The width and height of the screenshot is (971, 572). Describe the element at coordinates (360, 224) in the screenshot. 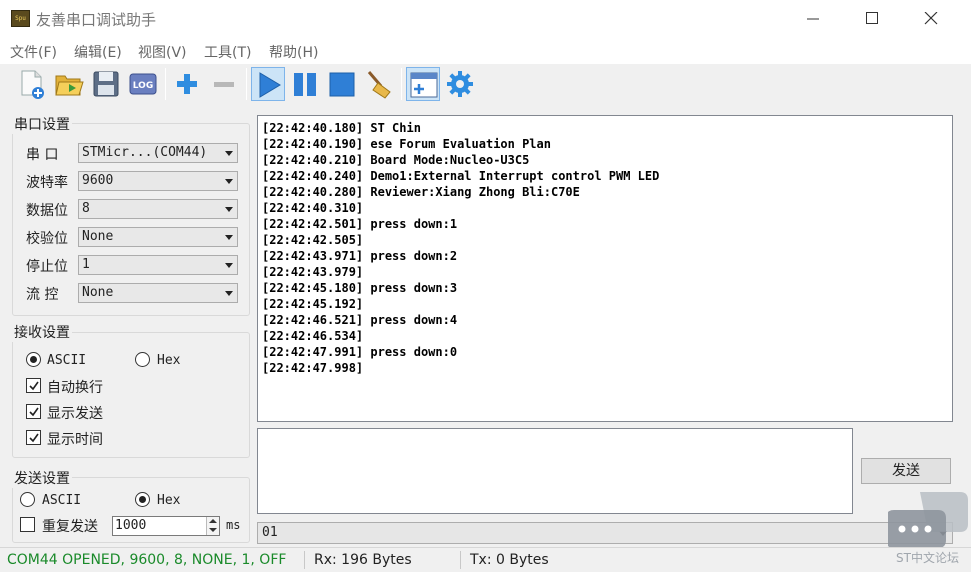

I see `receive-log-line: [22:42:42.501] press down:1` at that location.